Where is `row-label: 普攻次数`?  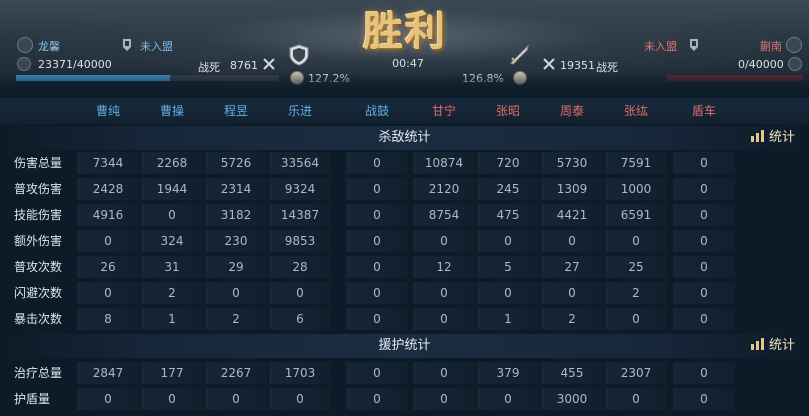 row-label: 普攻次数 is located at coordinates (38, 267).